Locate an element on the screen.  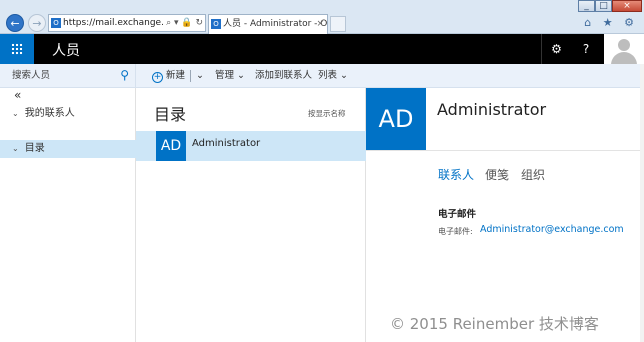
app-title: 人员 is located at coordinates (66, 51).